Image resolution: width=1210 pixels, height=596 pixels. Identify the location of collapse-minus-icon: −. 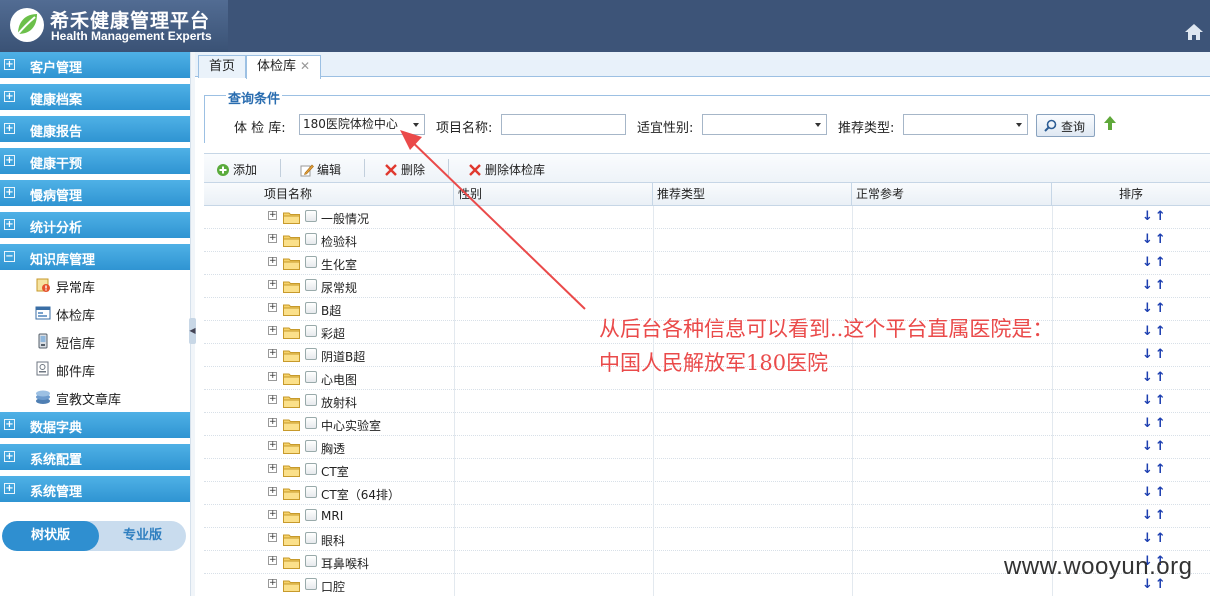
(9, 256).